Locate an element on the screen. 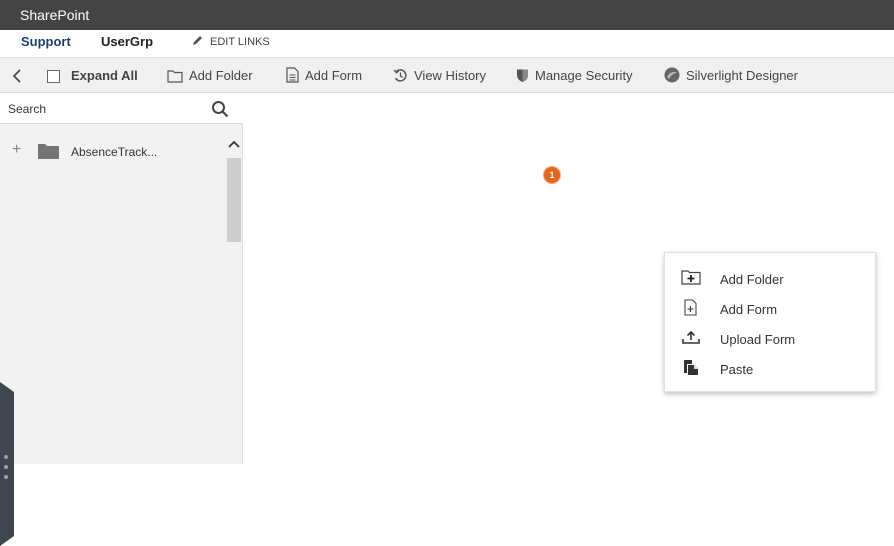 This screenshot has height=546, width=894. menu-item-upload-form: Upload Form is located at coordinates (771, 338).